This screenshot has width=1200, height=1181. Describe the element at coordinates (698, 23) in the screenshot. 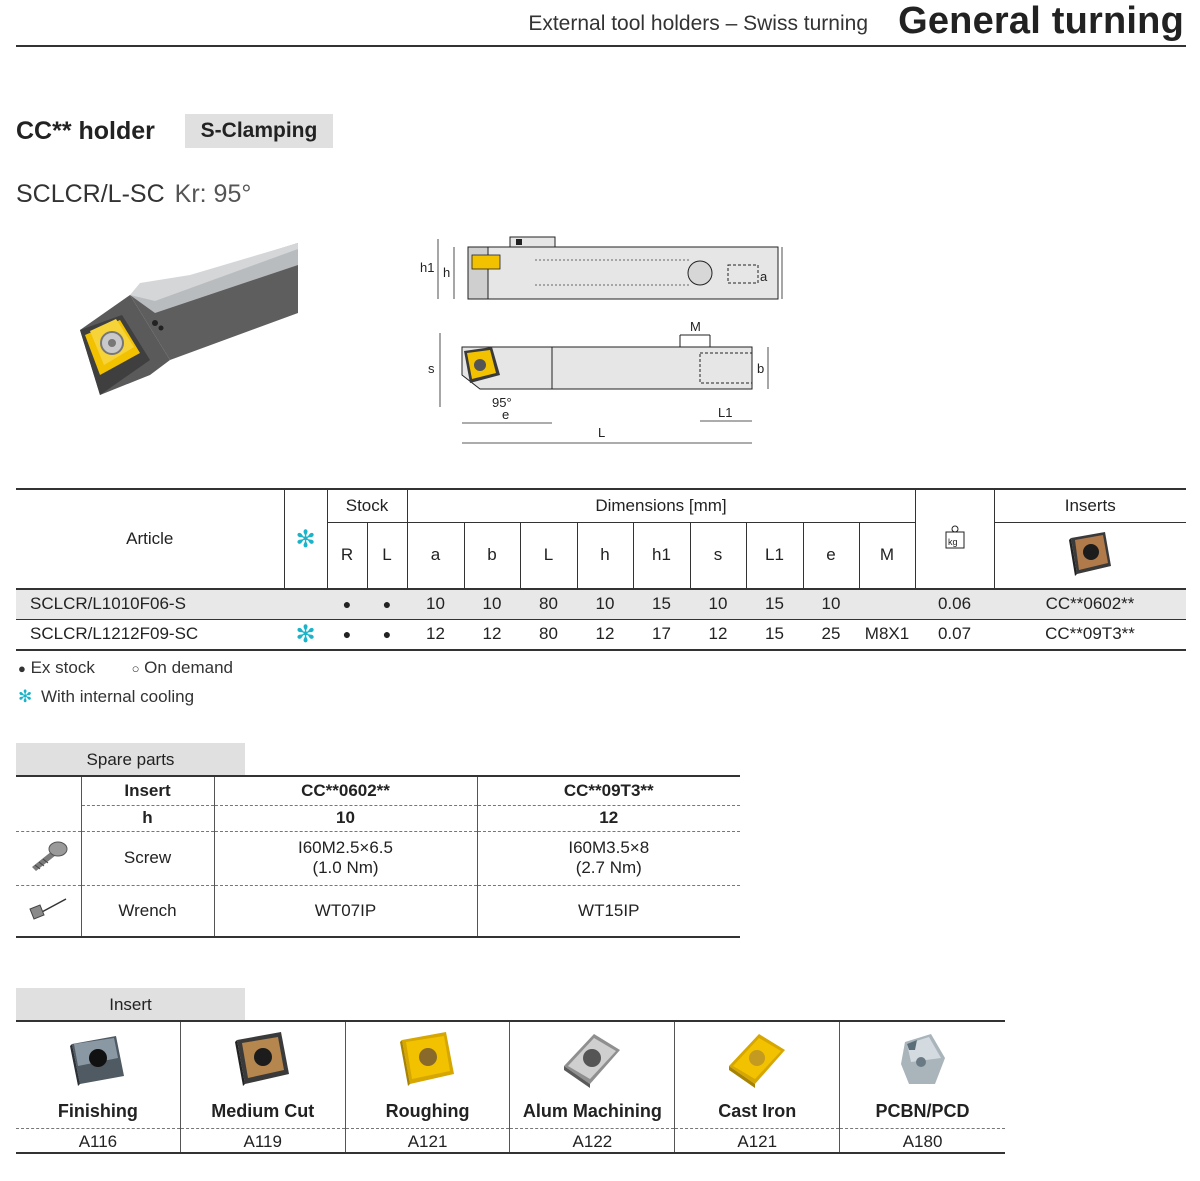

I see `header-subtitle: External tool holders – Swiss turning` at that location.